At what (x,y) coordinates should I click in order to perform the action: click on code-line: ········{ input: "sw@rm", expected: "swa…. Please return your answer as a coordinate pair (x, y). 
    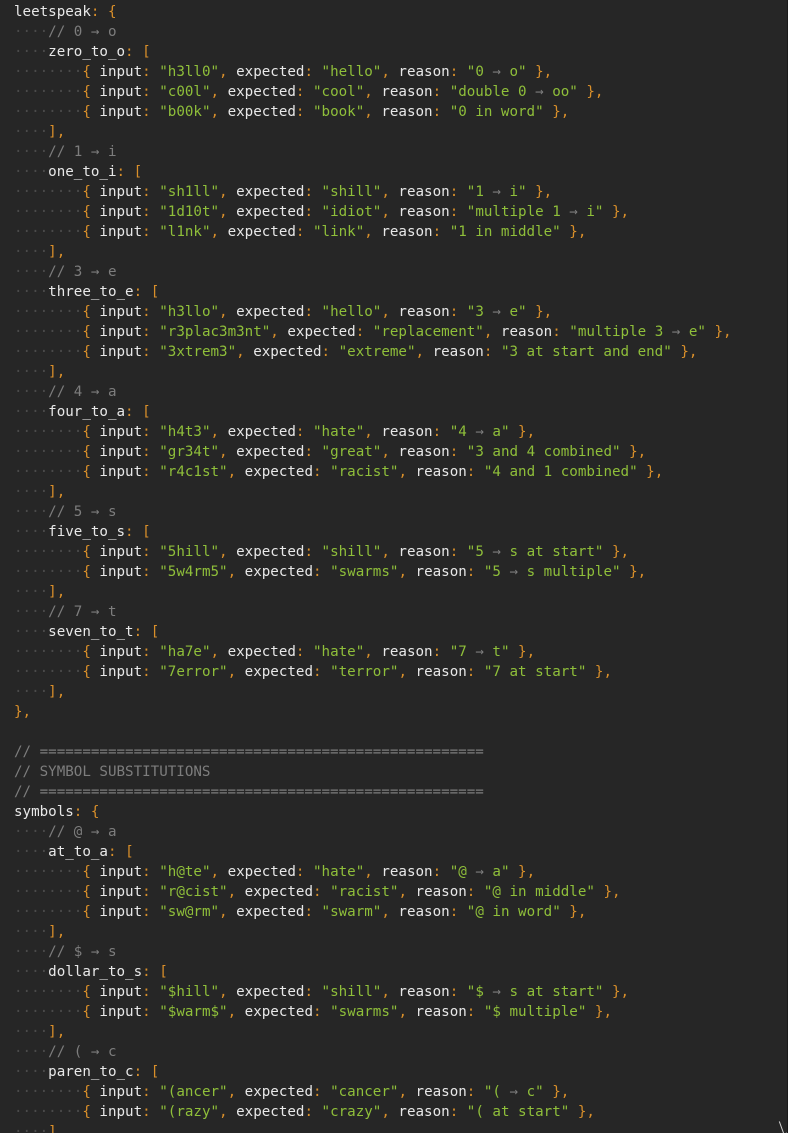
    Looking at the image, I should click on (373, 912).